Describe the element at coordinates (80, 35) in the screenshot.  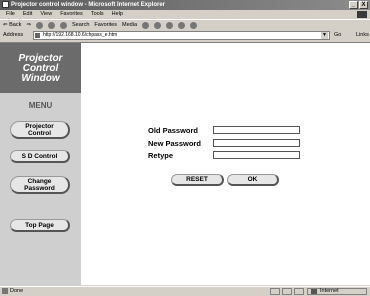
I see `address-url: http://192.168.10.6/chpass_e.htm` at that location.